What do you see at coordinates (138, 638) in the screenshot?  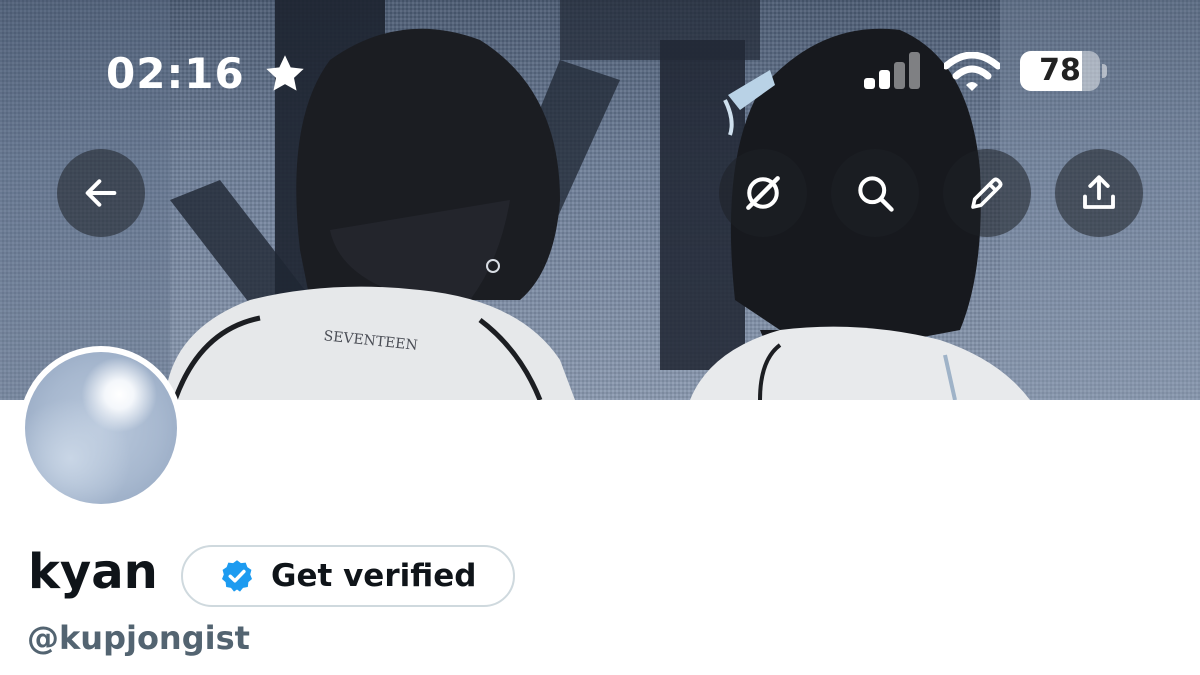 I see `user-handle: @kupjongist` at bounding box center [138, 638].